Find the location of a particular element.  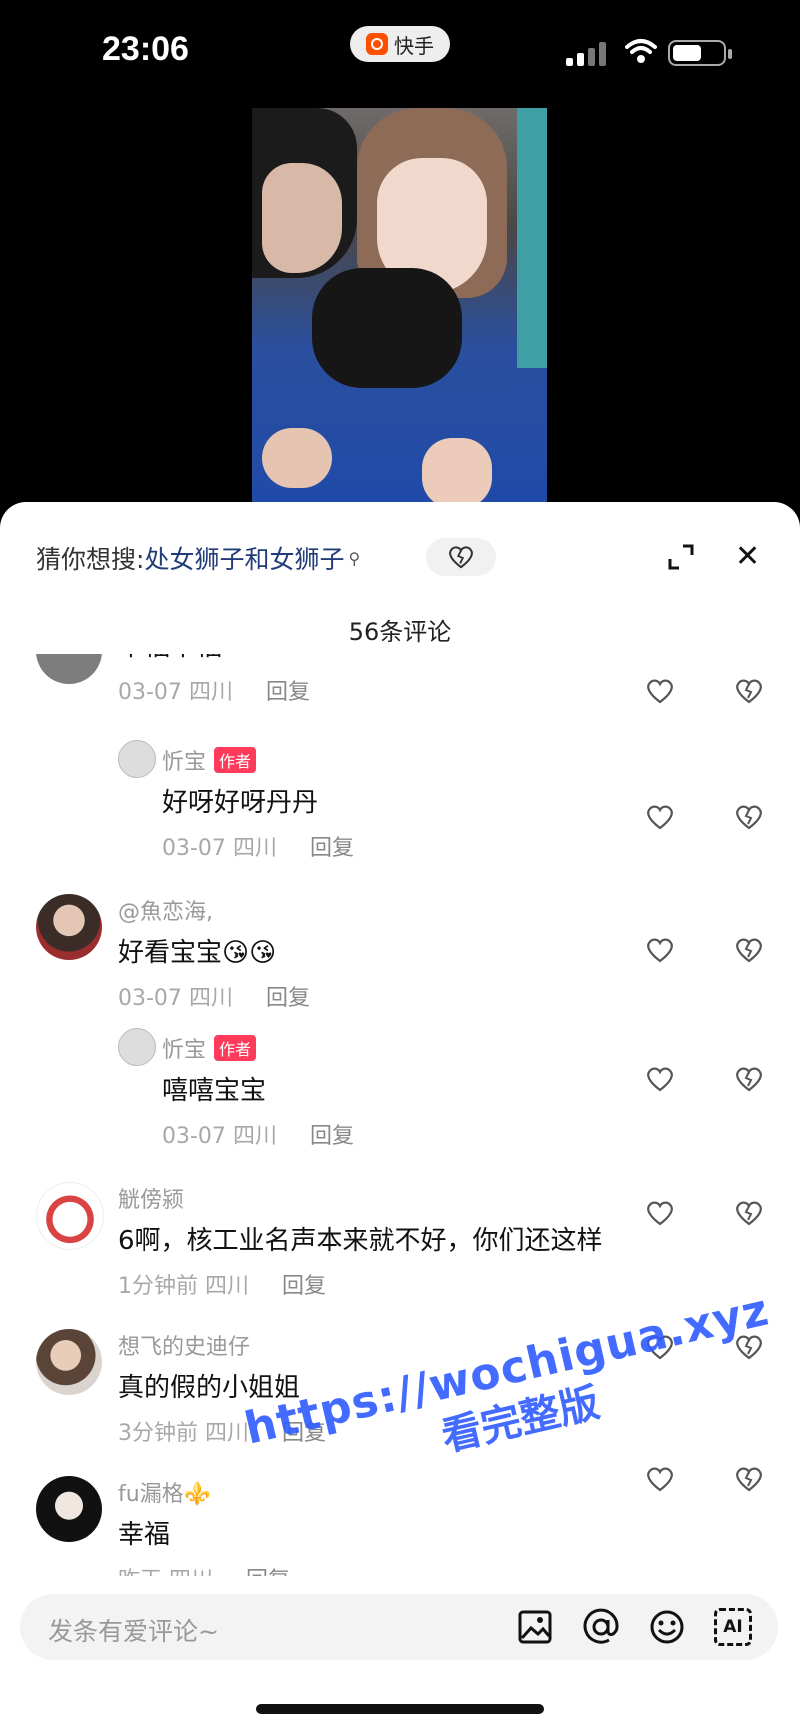

author-name: 觥傍颍 is located at coordinates (151, 1200).